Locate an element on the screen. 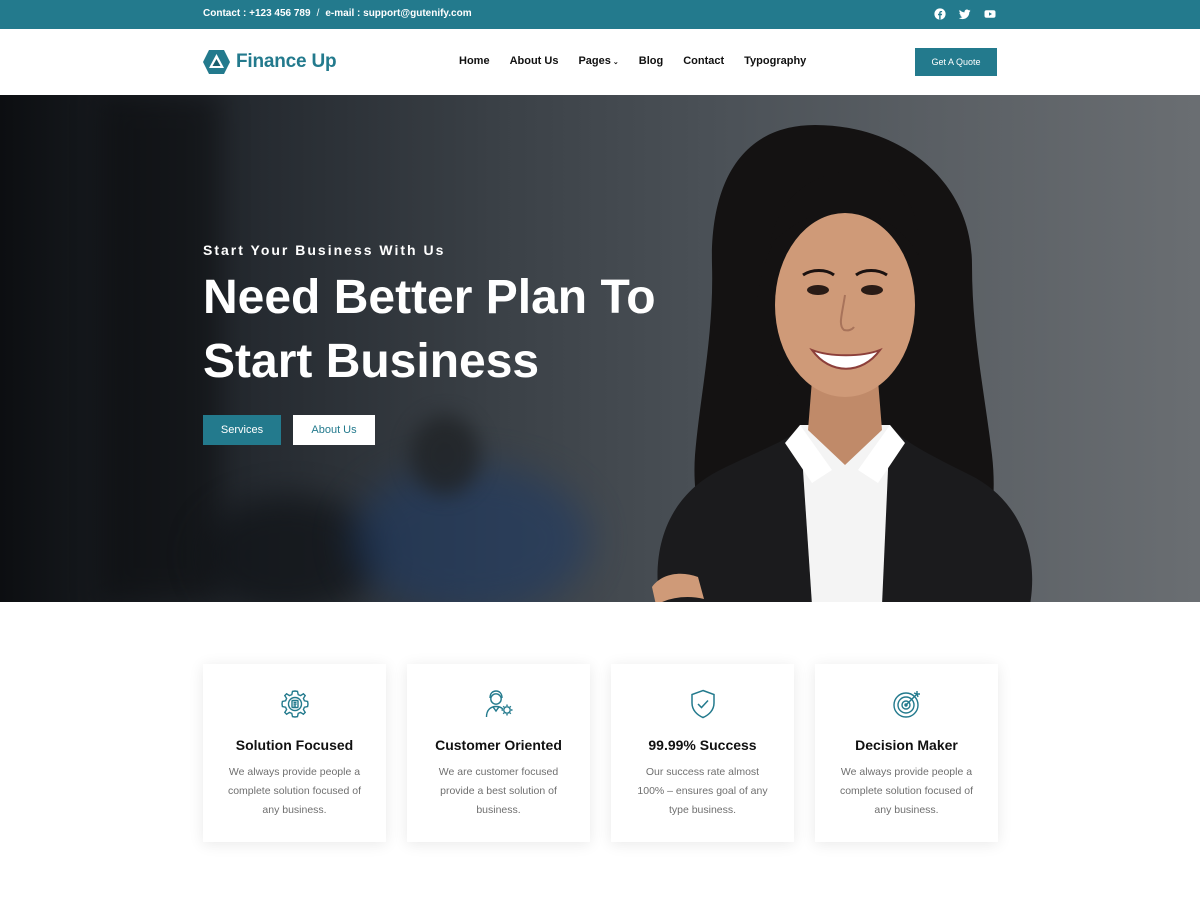  nav-label: Typography is located at coordinates (775, 61).